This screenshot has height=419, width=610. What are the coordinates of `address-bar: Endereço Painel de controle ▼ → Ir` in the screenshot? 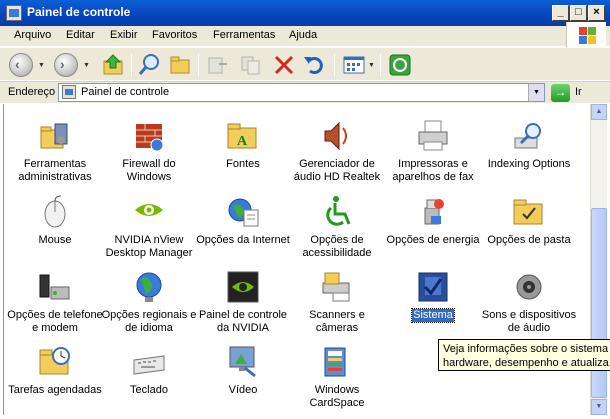 It's located at (305, 92).